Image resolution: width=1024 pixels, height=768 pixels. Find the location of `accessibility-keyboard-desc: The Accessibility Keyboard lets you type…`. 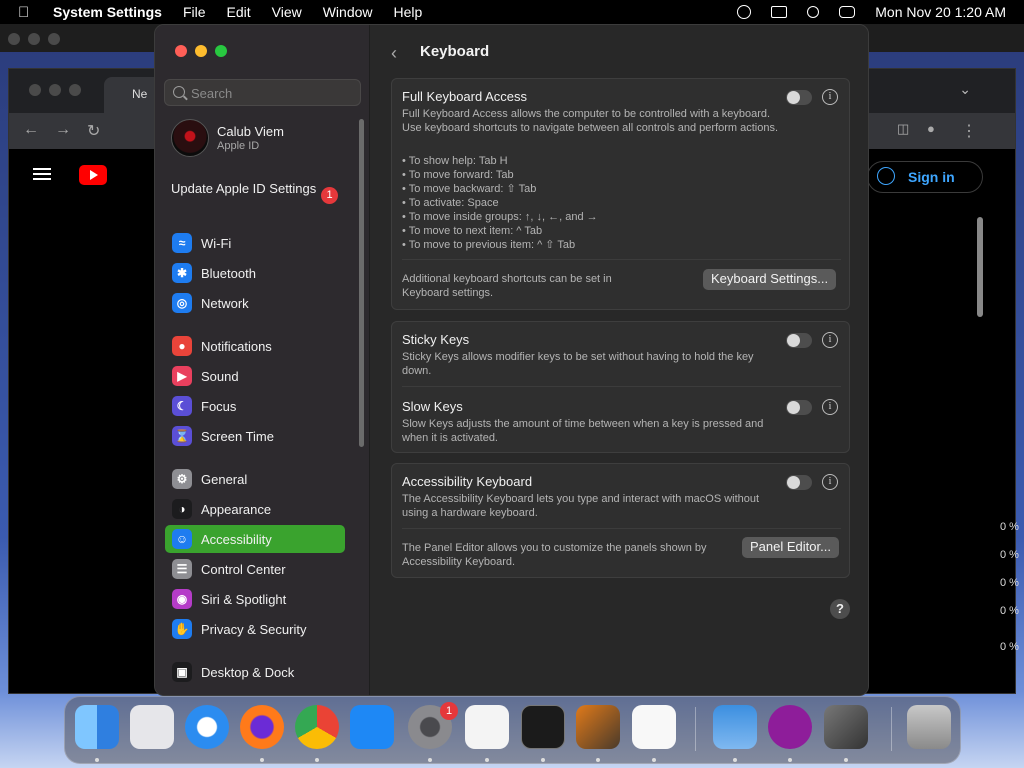

accessibility-keyboard-desc: The Accessibility Keyboard lets you type… is located at coordinates (581, 506).